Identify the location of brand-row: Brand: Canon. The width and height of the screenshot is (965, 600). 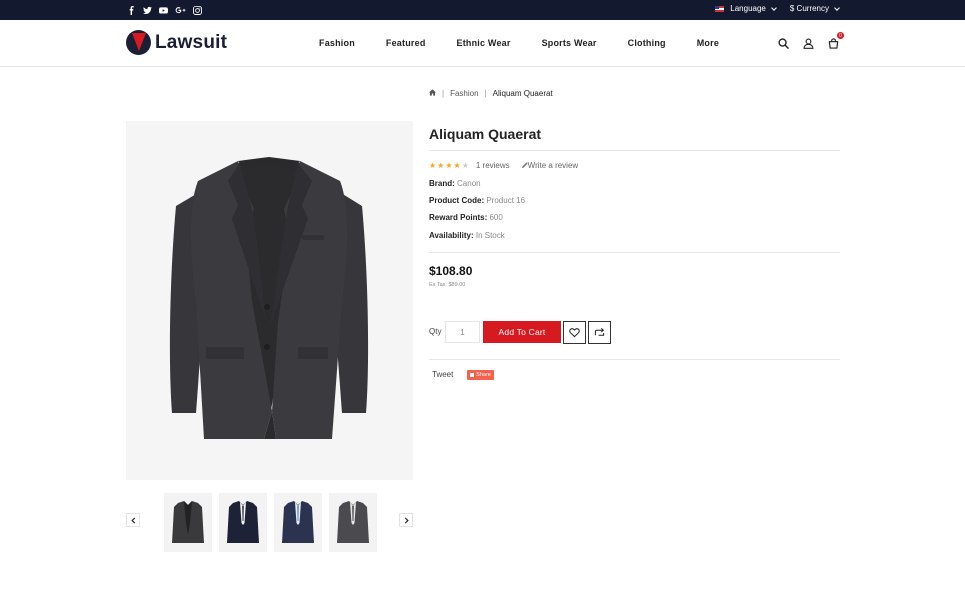
(455, 183).